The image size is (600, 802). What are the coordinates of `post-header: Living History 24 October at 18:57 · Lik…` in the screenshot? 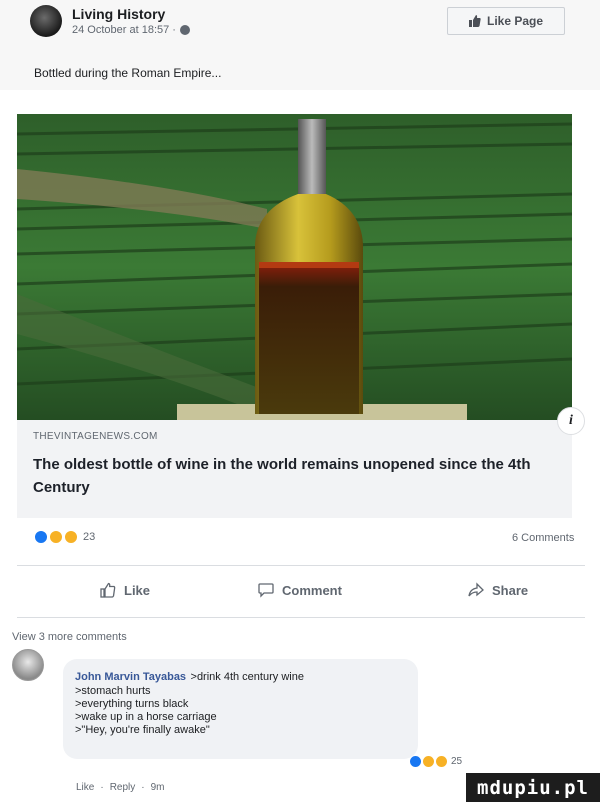 It's located at (300, 45).